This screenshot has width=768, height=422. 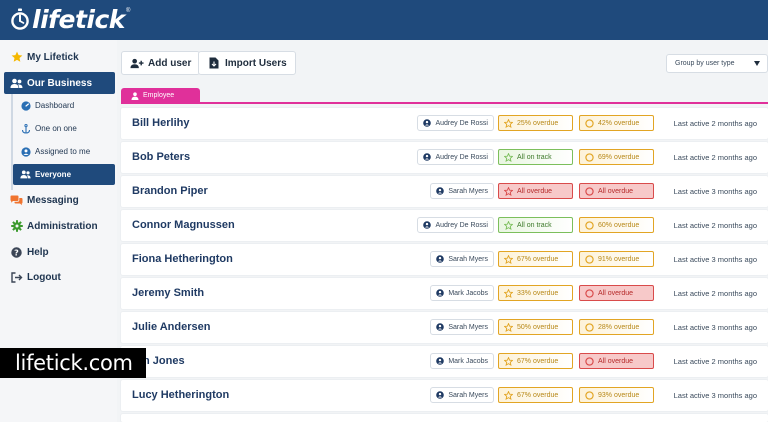 What do you see at coordinates (535, 123) in the screenshot?
I see `status-badge: 25% overdue` at bounding box center [535, 123].